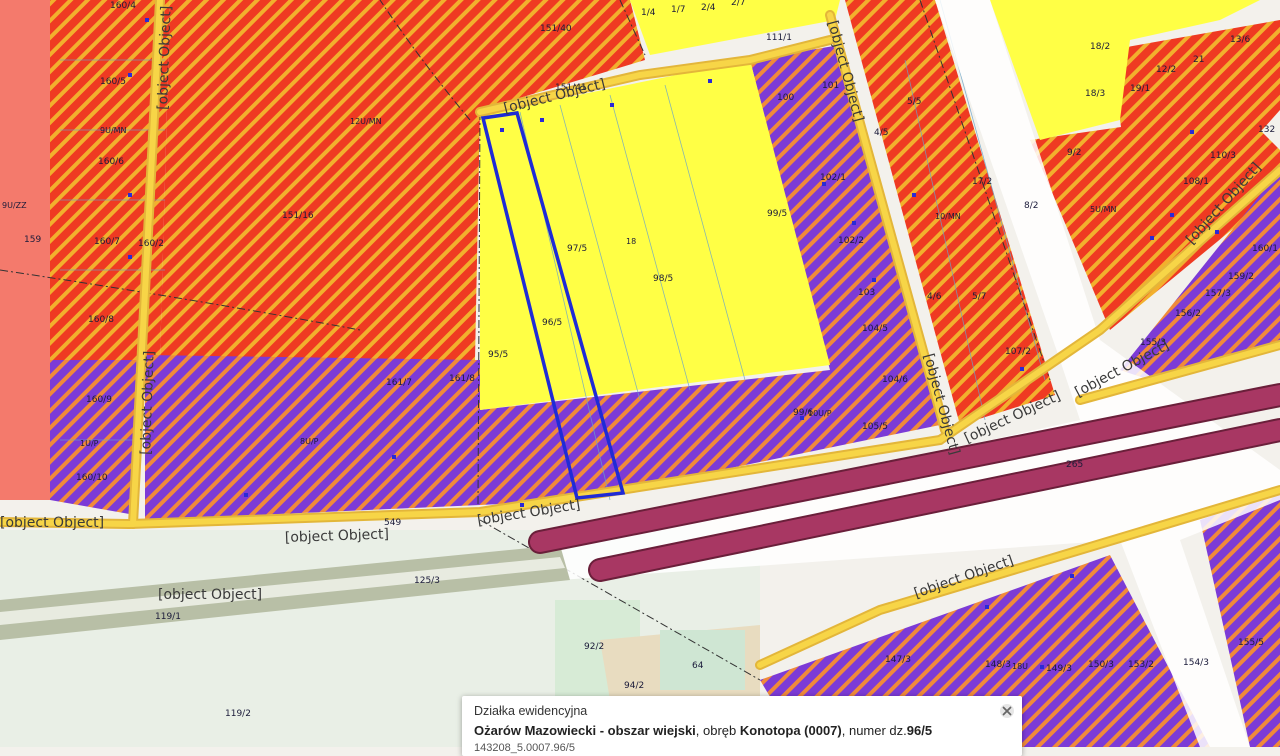 This screenshot has height=756, width=1280. Describe the element at coordinates (524, 748) in the screenshot. I see `popup-parcel-id: 143208_5.0007.96/5` at that location.